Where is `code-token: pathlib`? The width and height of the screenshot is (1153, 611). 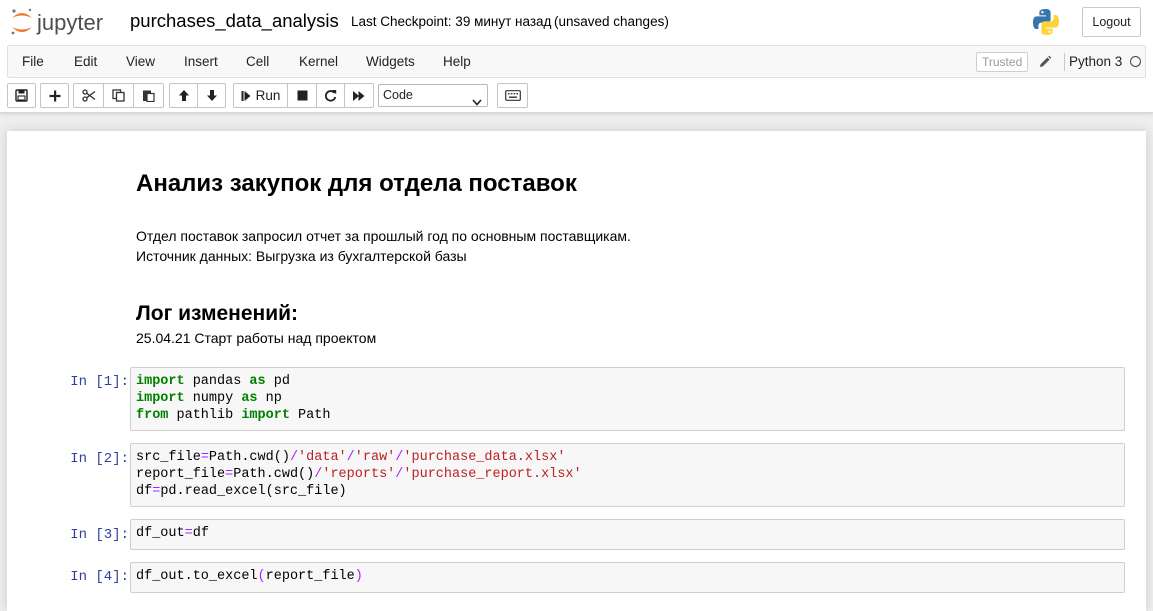
code-token: pathlib is located at coordinates (205, 415).